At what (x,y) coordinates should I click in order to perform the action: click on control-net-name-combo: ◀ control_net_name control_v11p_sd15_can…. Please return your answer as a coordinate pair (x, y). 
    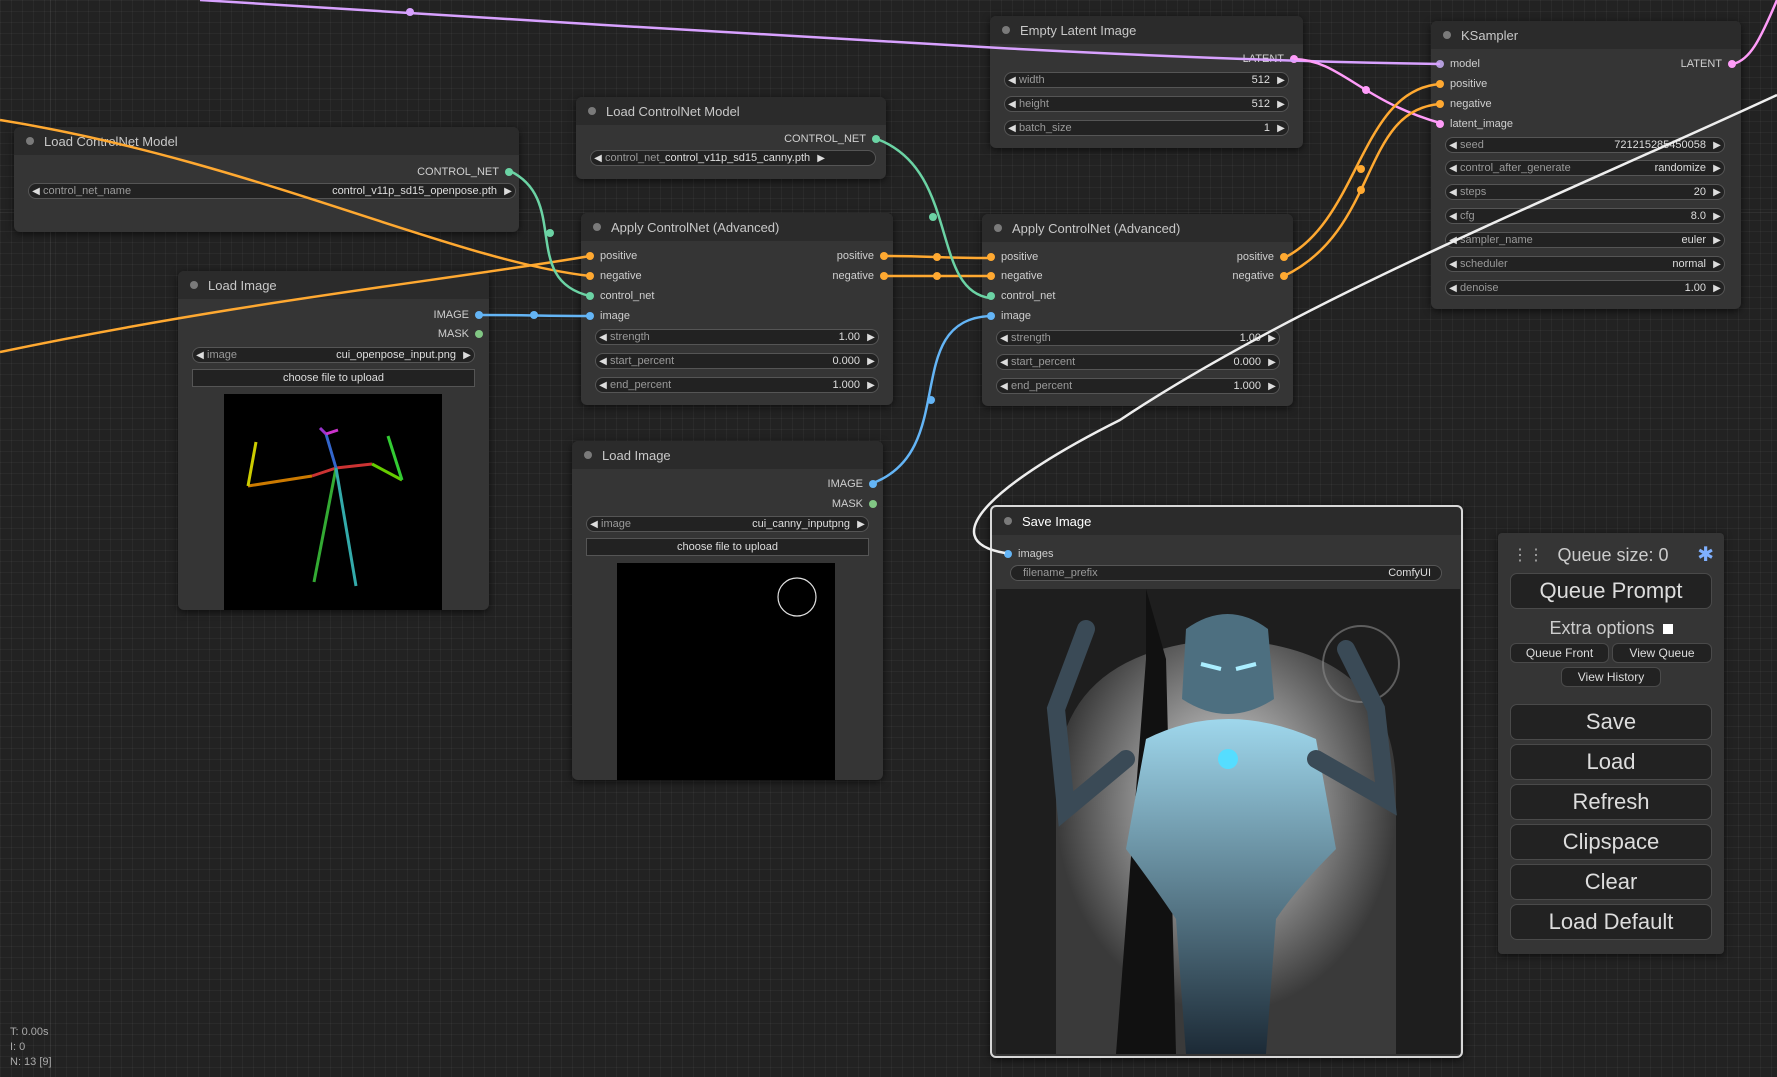
    Looking at the image, I should click on (733, 158).